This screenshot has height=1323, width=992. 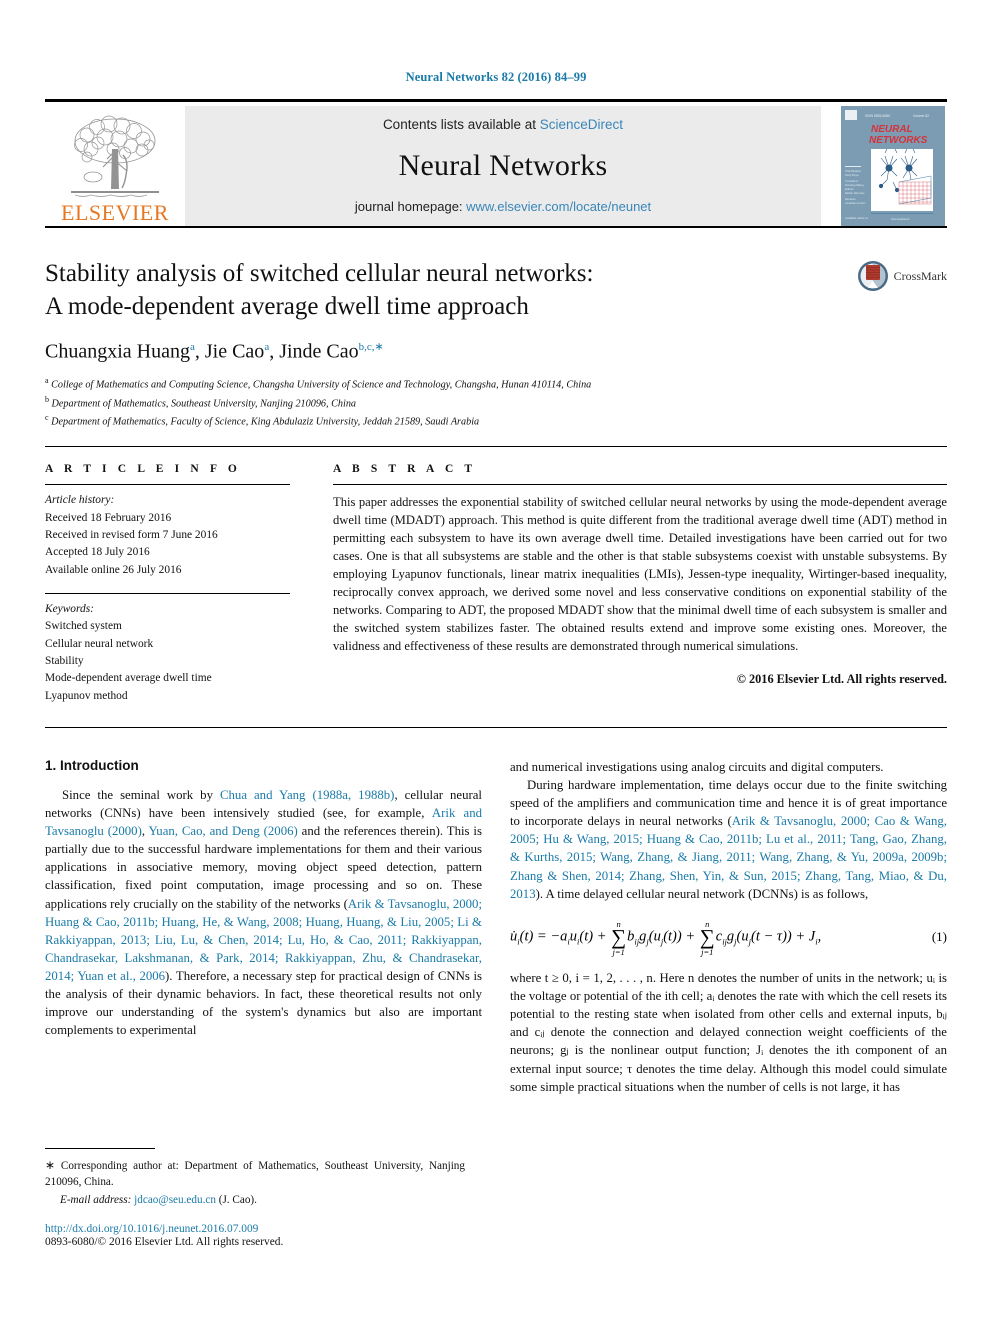 I want to click on svg-text: ISSN 0893-6080, so click(x=877, y=116).